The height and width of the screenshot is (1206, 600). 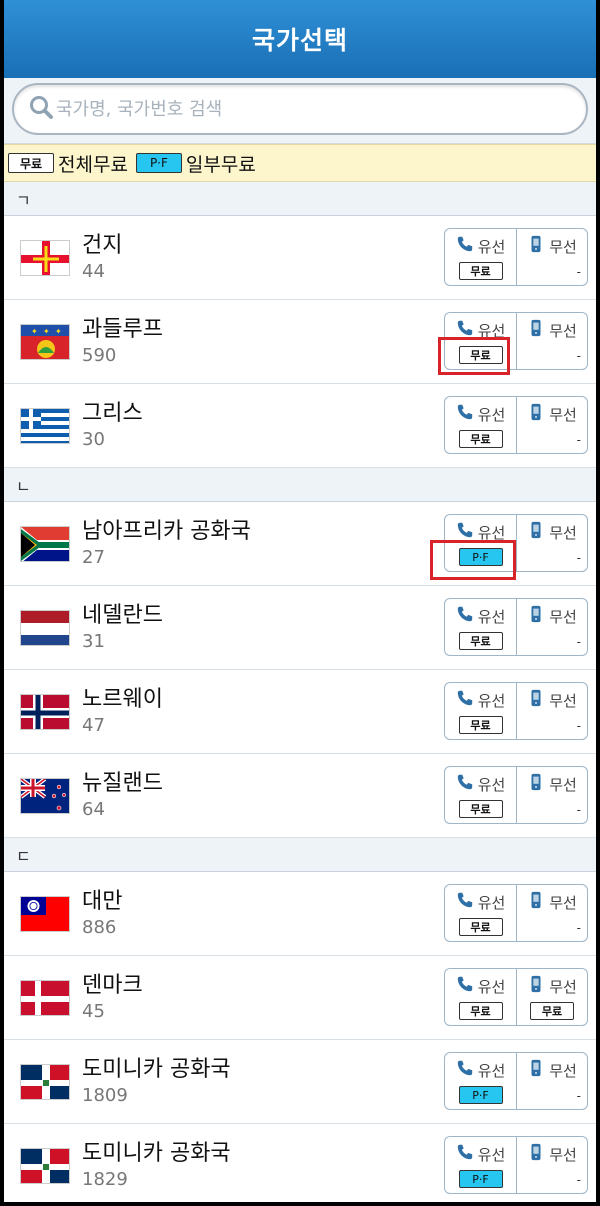 What do you see at coordinates (45, 1081) in the screenshot?
I see `flag-dominican-republic-icon` at bounding box center [45, 1081].